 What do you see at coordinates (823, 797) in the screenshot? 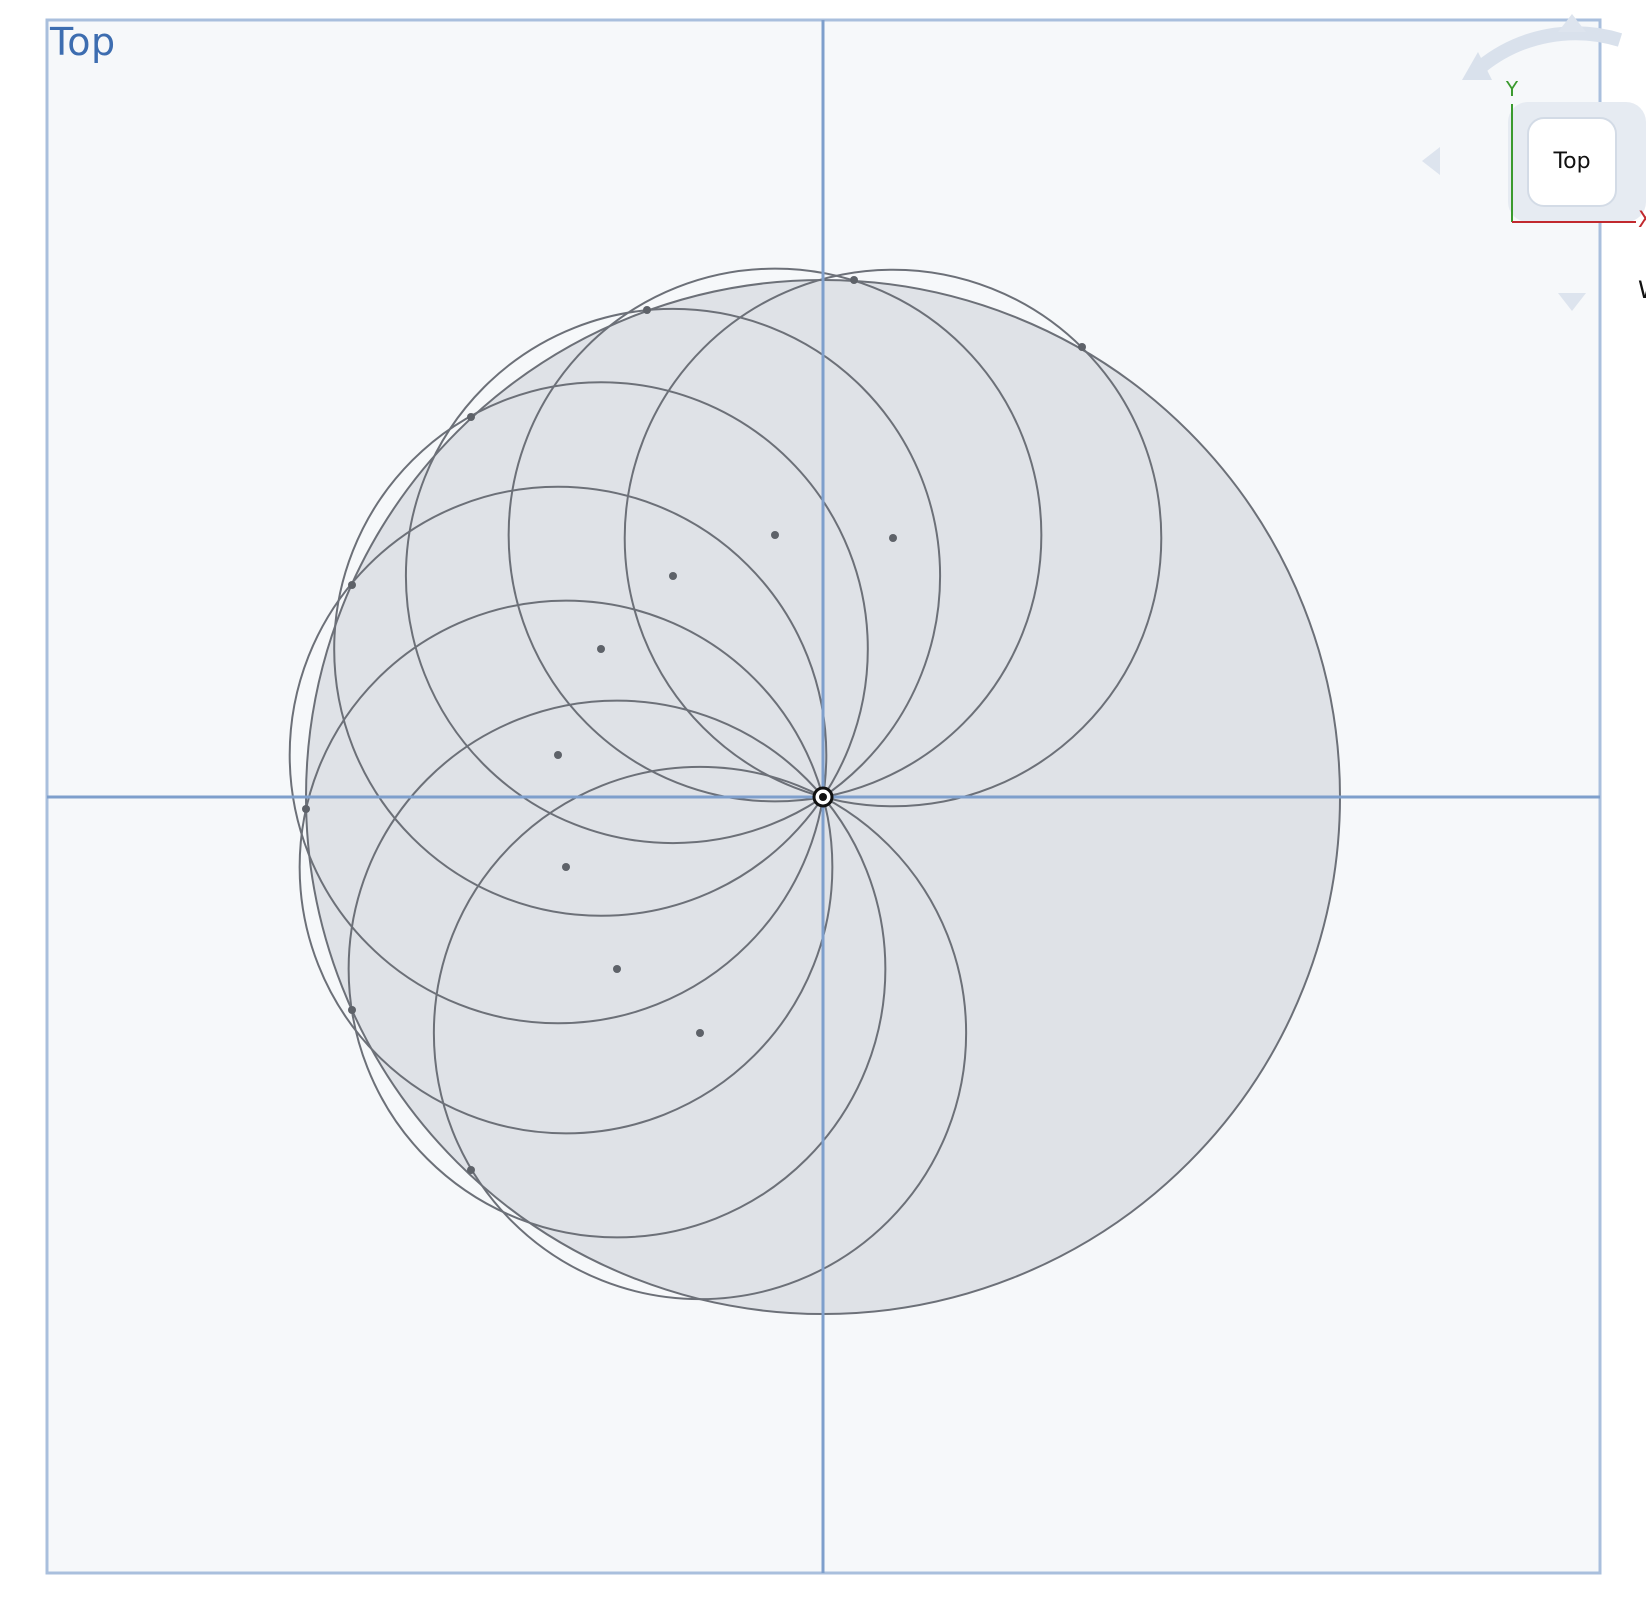
I see `origin-point-icon` at bounding box center [823, 797].